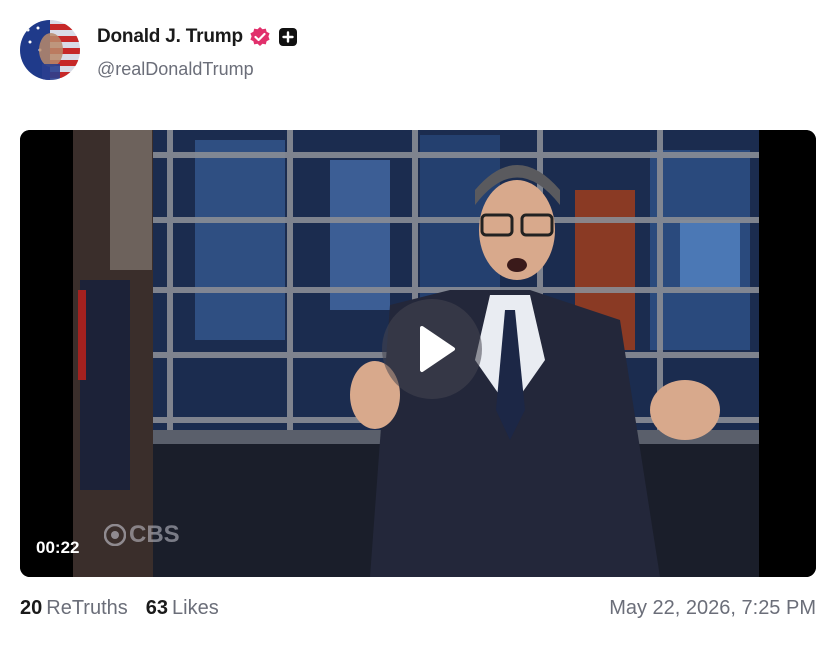  I want to click on post-footer: 20 ReTruths 63 Likes May 22, 2026, 7:25 PM, so click(418, 608).